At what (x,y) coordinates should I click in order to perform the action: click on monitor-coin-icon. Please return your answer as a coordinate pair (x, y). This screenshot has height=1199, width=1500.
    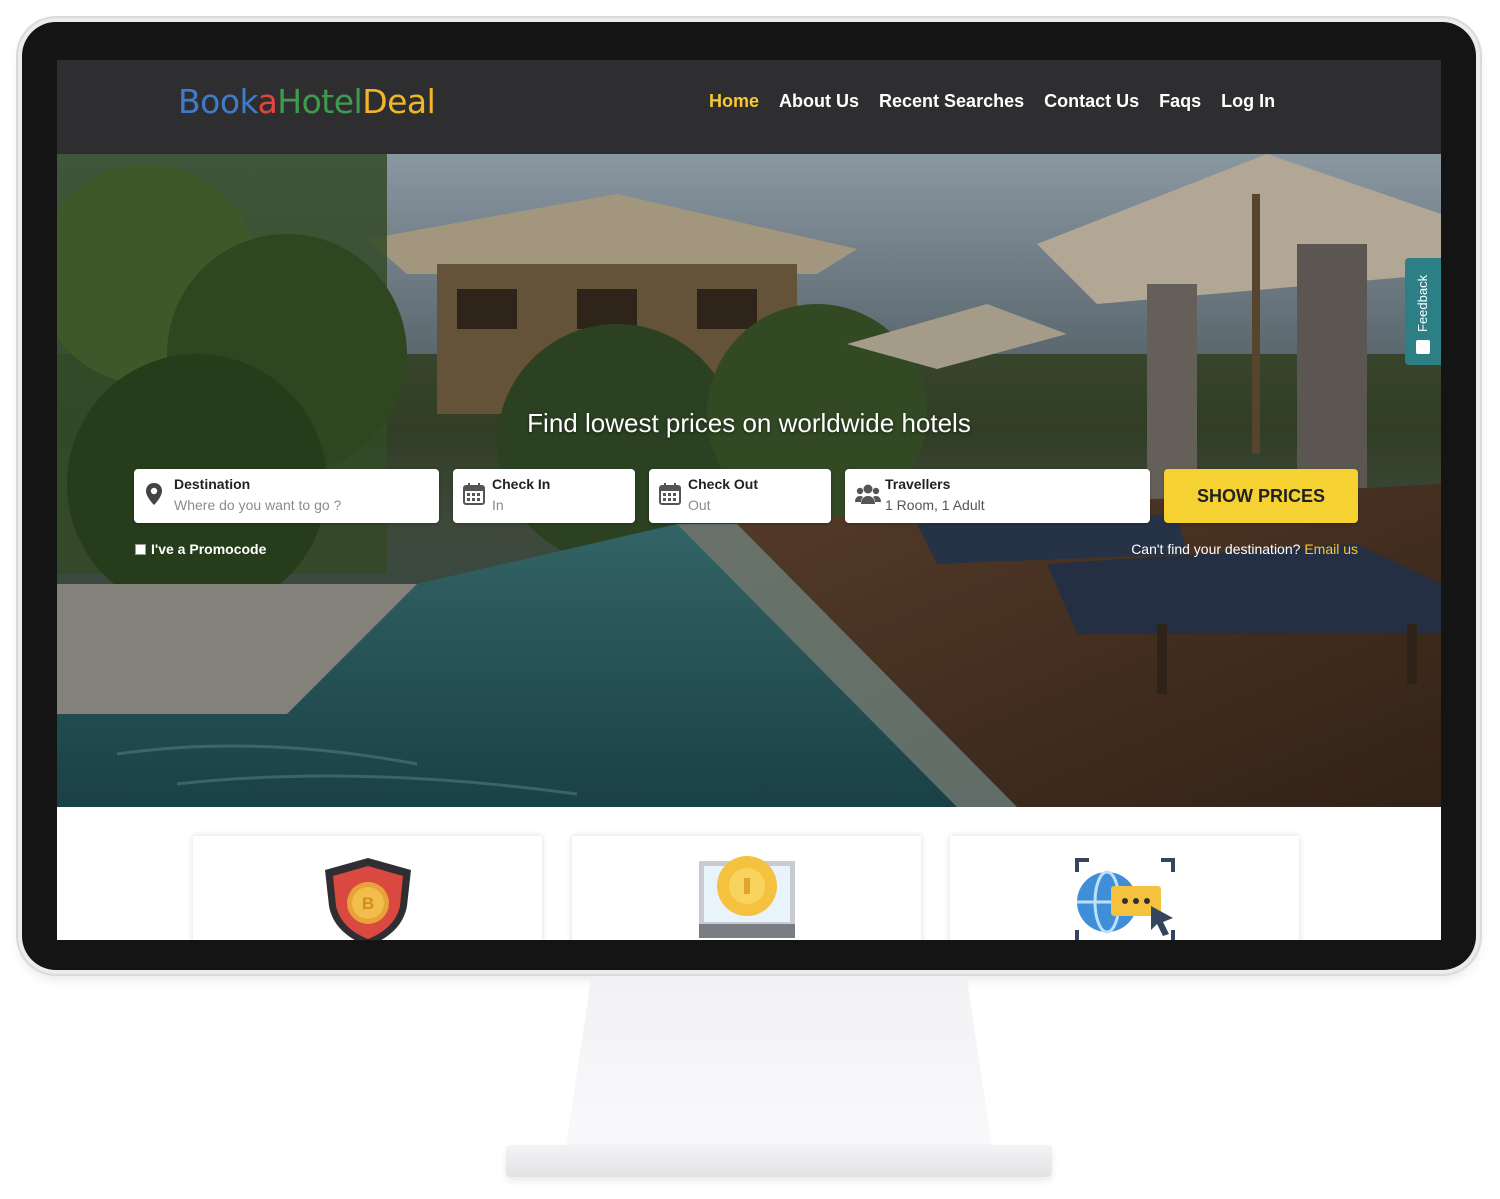
    Looking at the image, I should click on (746, 897).